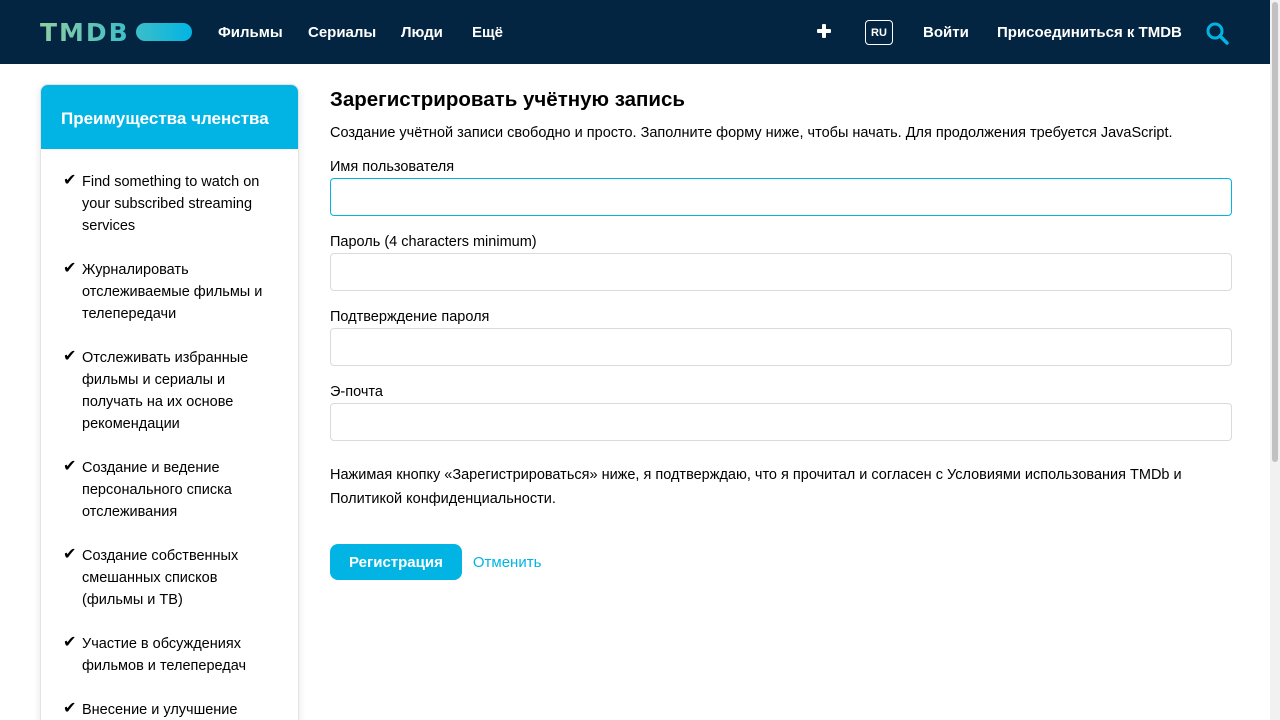  What do you see at coordinates (410, 317) in the screenshot?
I see `confirm-password-label: Подтверждение пароля` at bounding box center [410, 317].